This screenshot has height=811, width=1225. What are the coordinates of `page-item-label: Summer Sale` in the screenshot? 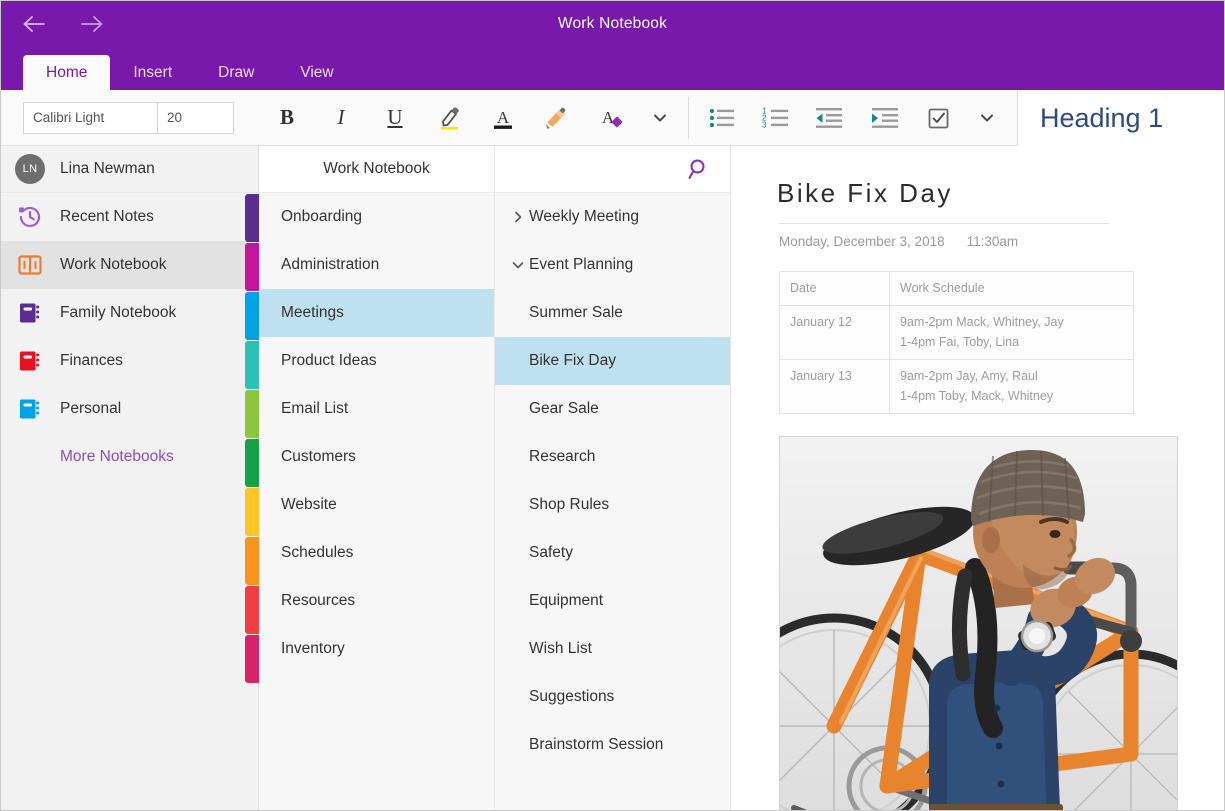 It's located at (576, 312).